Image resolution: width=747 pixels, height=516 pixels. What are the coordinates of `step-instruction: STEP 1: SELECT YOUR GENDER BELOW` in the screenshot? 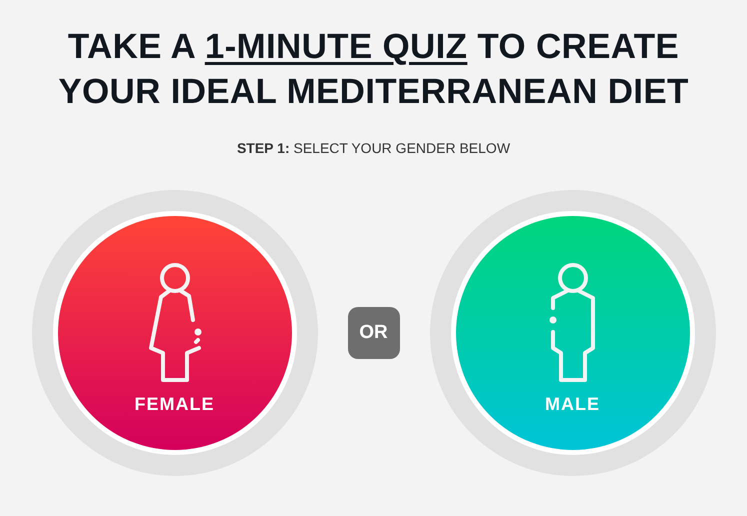 It's located at (373, 148).